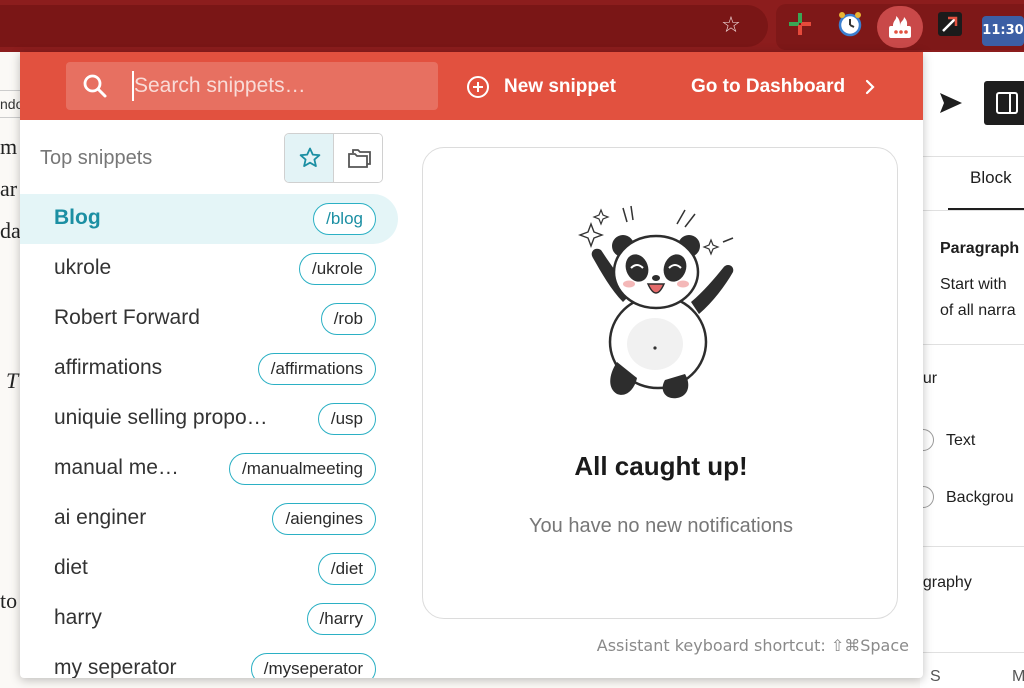 The image size is (1024, 688). I want to click on snippet-item-diet: diet /diet, so click(209, 569).